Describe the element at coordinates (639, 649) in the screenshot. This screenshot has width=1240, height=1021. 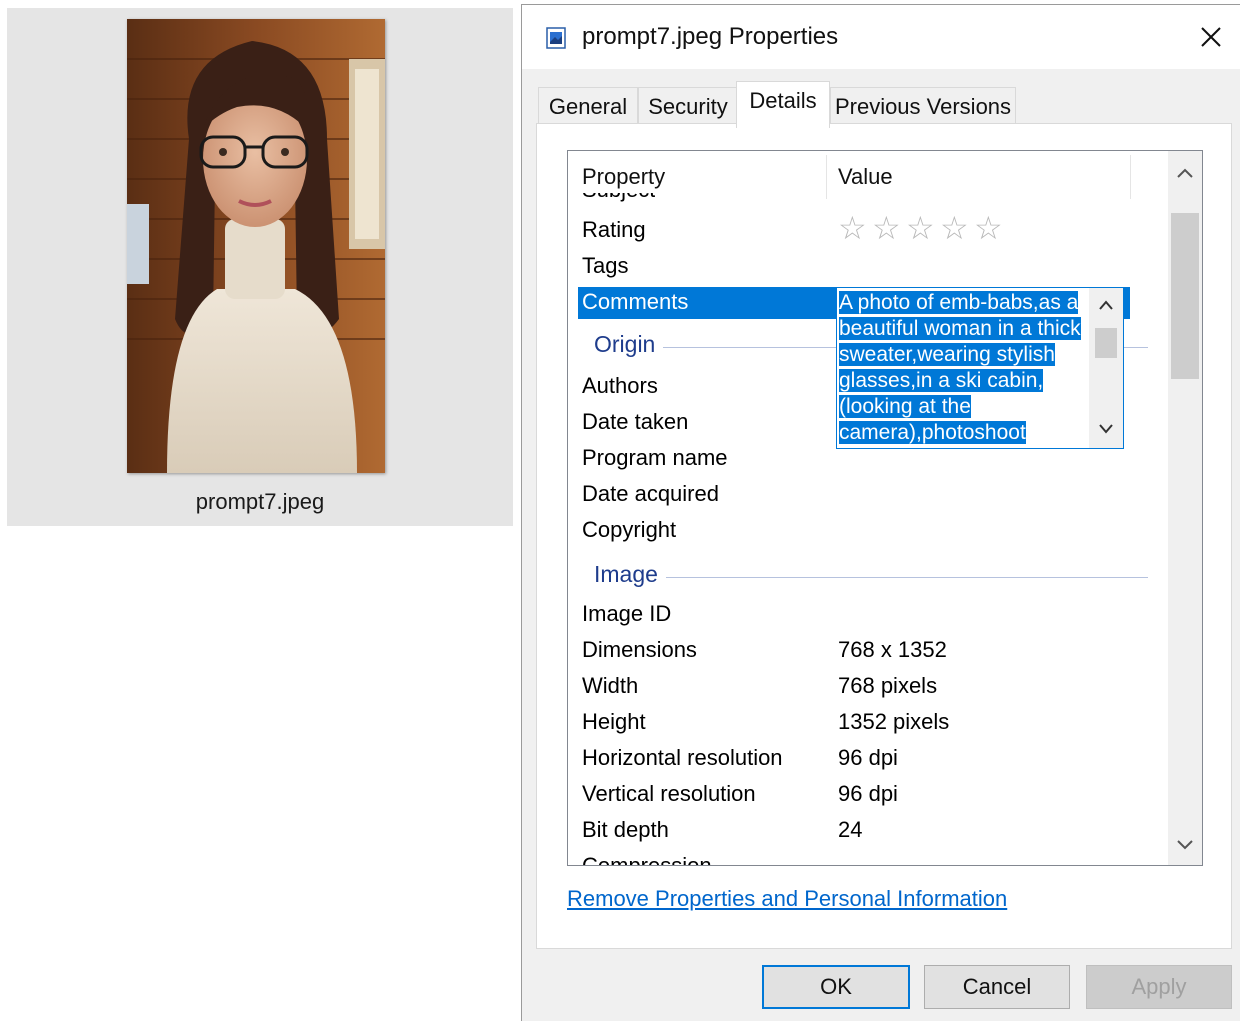
I see `row-name: Dimensions` at that location.